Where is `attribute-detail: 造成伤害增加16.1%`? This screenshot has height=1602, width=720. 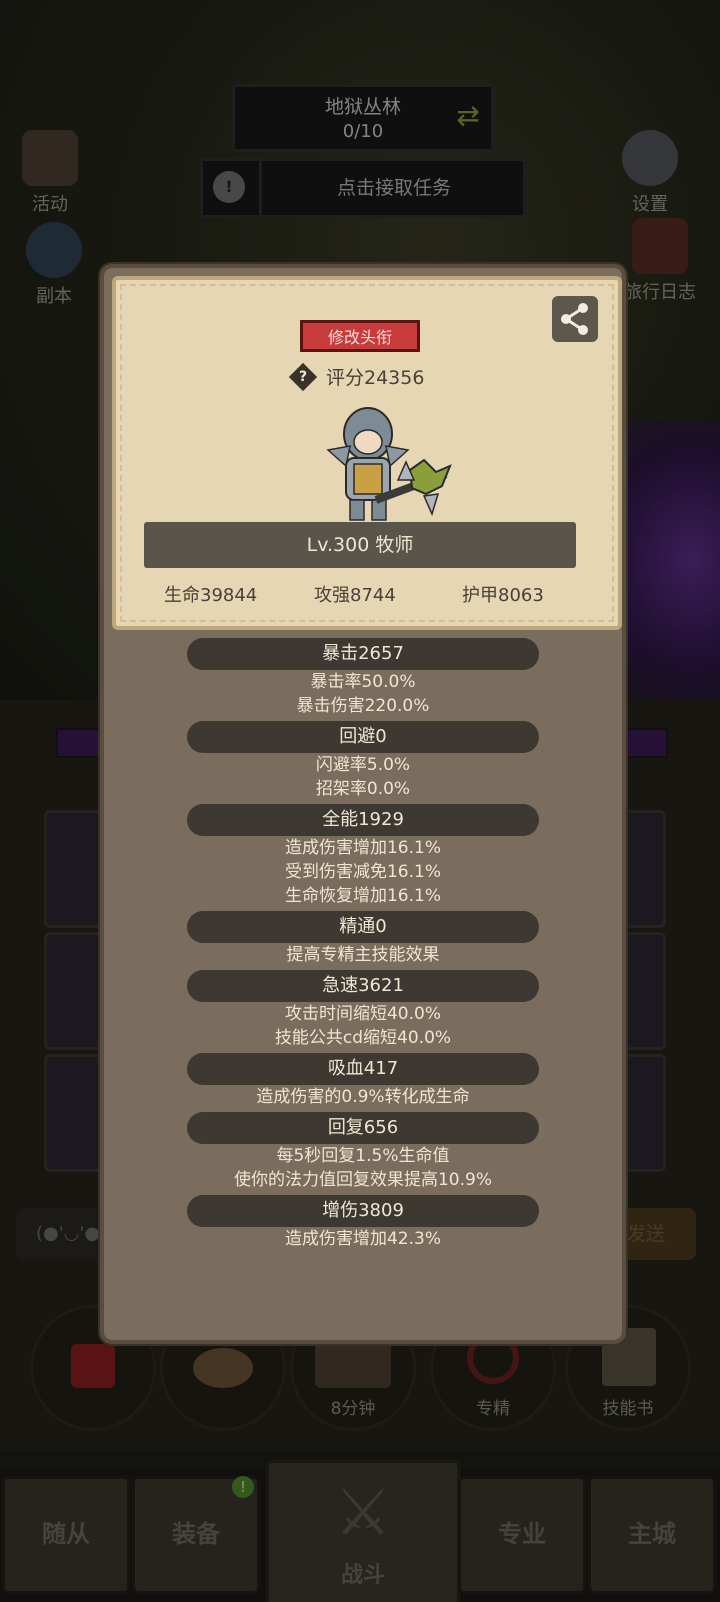
attribute-detail: 造成伤害增加16.1% is located at coordinates (362, 848).